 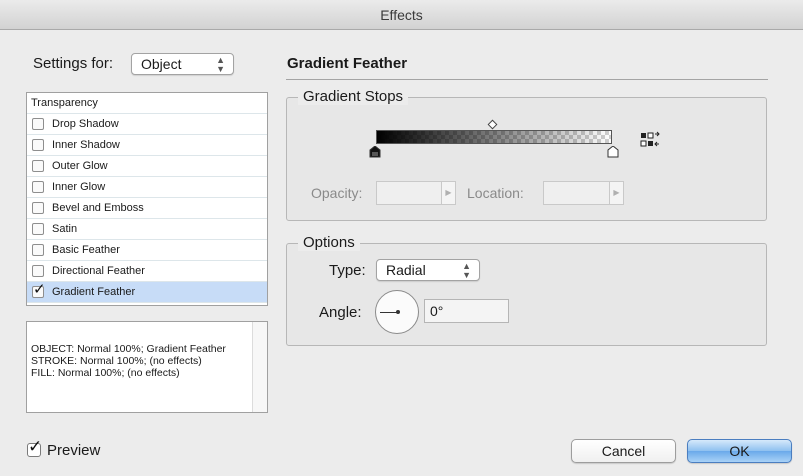 I want to click on type-popup: Radial ▲ ▼, so click(x=428, y=270).